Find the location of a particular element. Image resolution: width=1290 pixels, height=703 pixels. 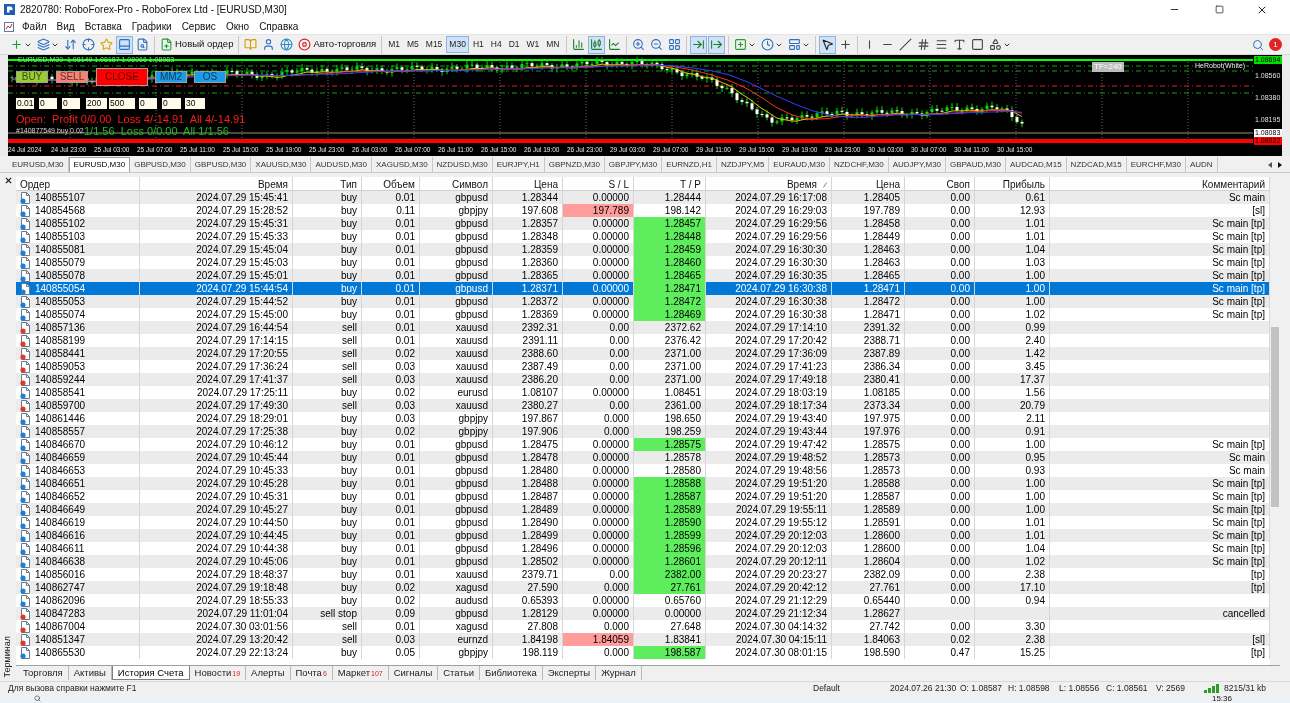

shapes-icon is located at coordinates (995, 44).